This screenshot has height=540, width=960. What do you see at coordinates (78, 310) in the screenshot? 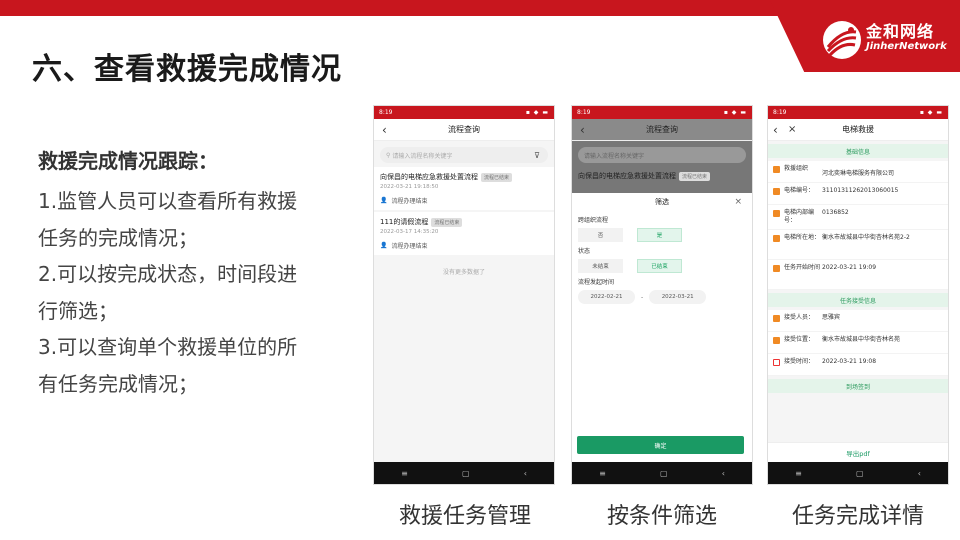
I see `description-line: 行筛选；` at bounding box center [78, 310].